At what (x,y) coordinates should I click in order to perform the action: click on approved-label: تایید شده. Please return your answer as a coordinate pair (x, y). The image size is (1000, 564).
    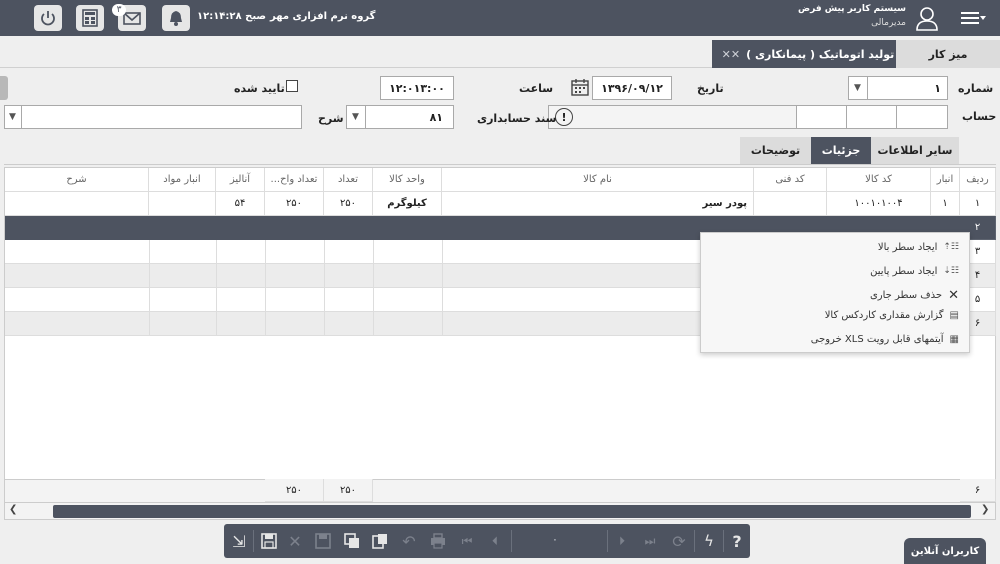
    Looking at the image, I should click on (259, 88).